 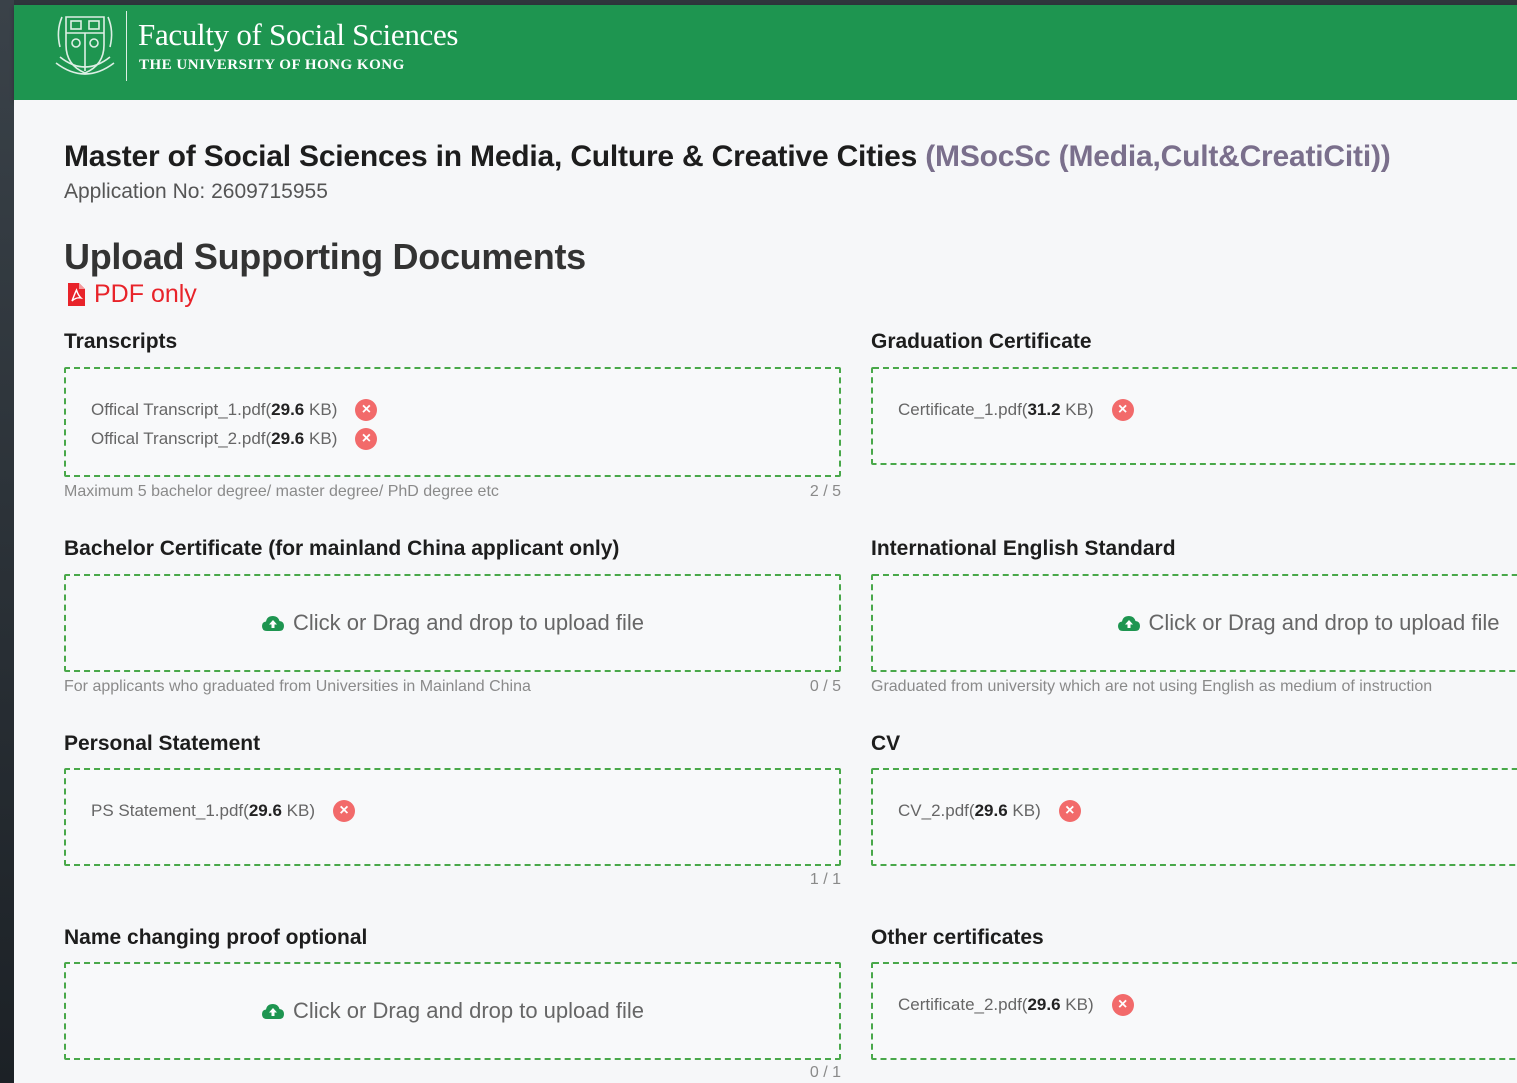 I want to click on application-number: Application No: 2609715955, so click(x=196, y=191).